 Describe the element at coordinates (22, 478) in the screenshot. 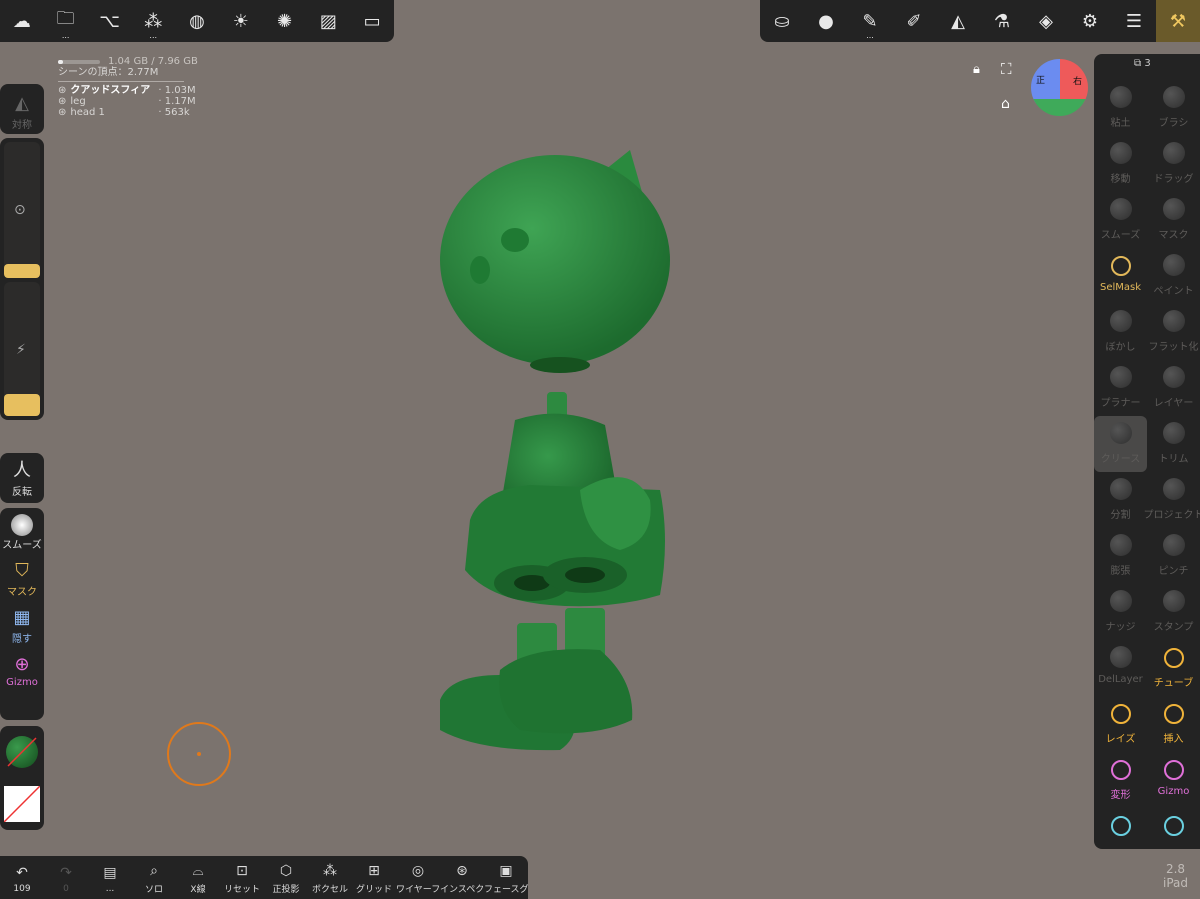

I see `invert-button: 人 反転` at that location.